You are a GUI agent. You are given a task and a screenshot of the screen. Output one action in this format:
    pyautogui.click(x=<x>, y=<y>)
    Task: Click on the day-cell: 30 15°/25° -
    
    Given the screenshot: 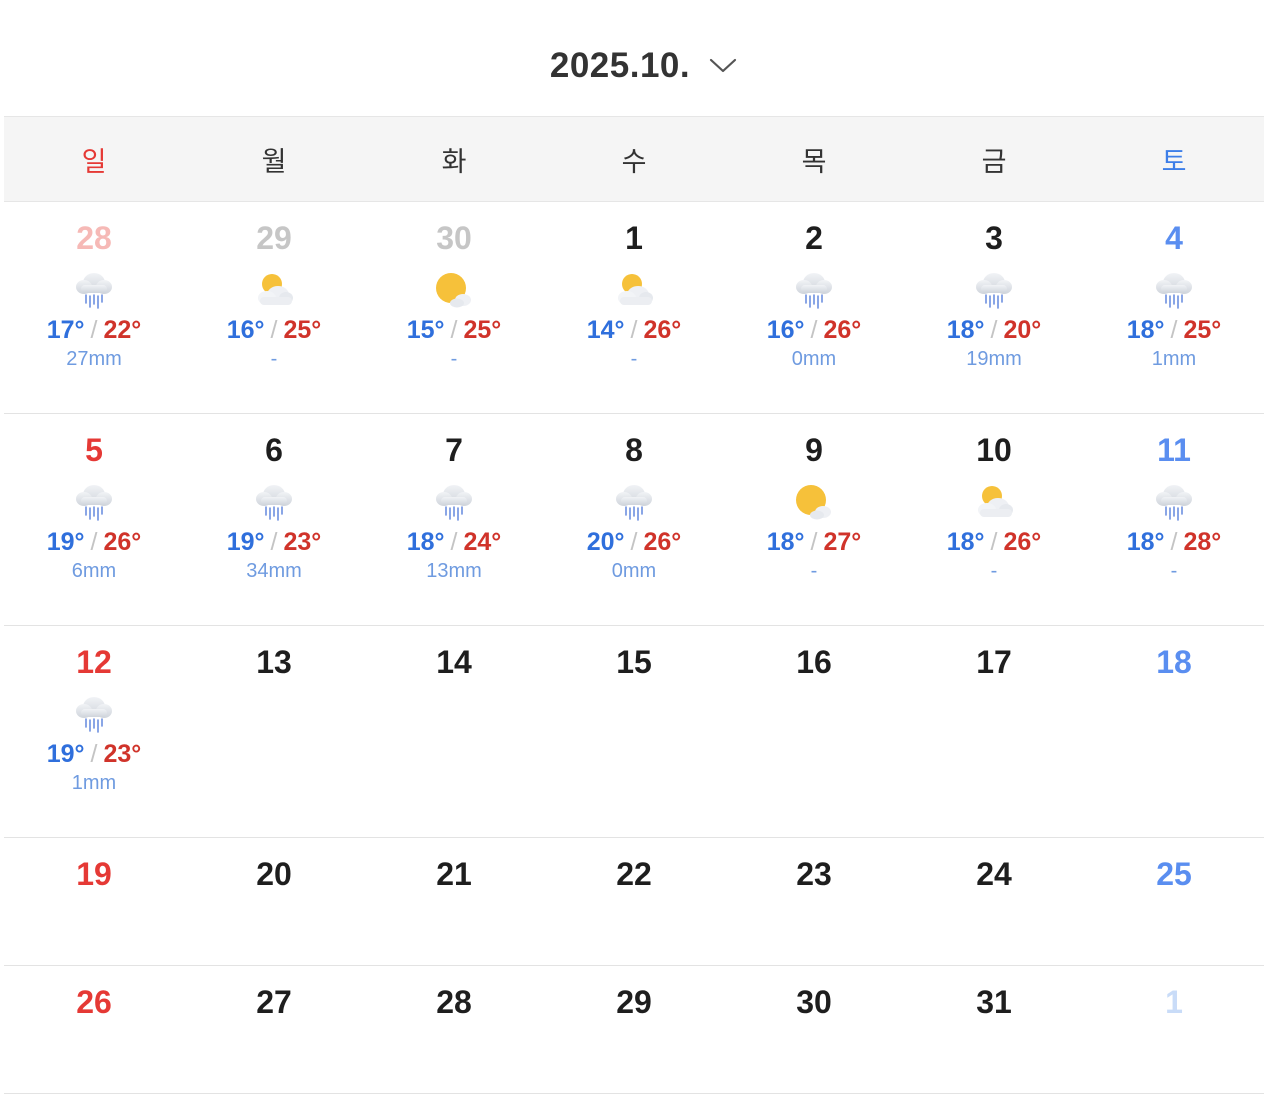 What is the action you would take?
    pyautogui.click(x=454, y=307)
    